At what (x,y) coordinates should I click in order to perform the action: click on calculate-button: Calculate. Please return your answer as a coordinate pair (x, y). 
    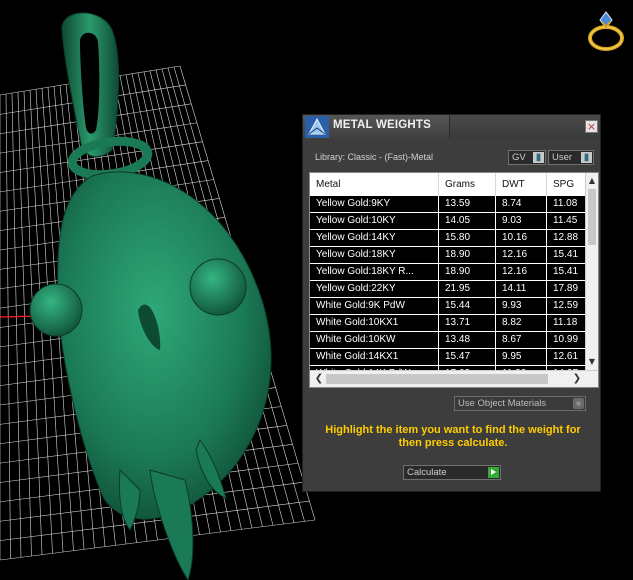
    Looking at the image, I should click on (452, 472).